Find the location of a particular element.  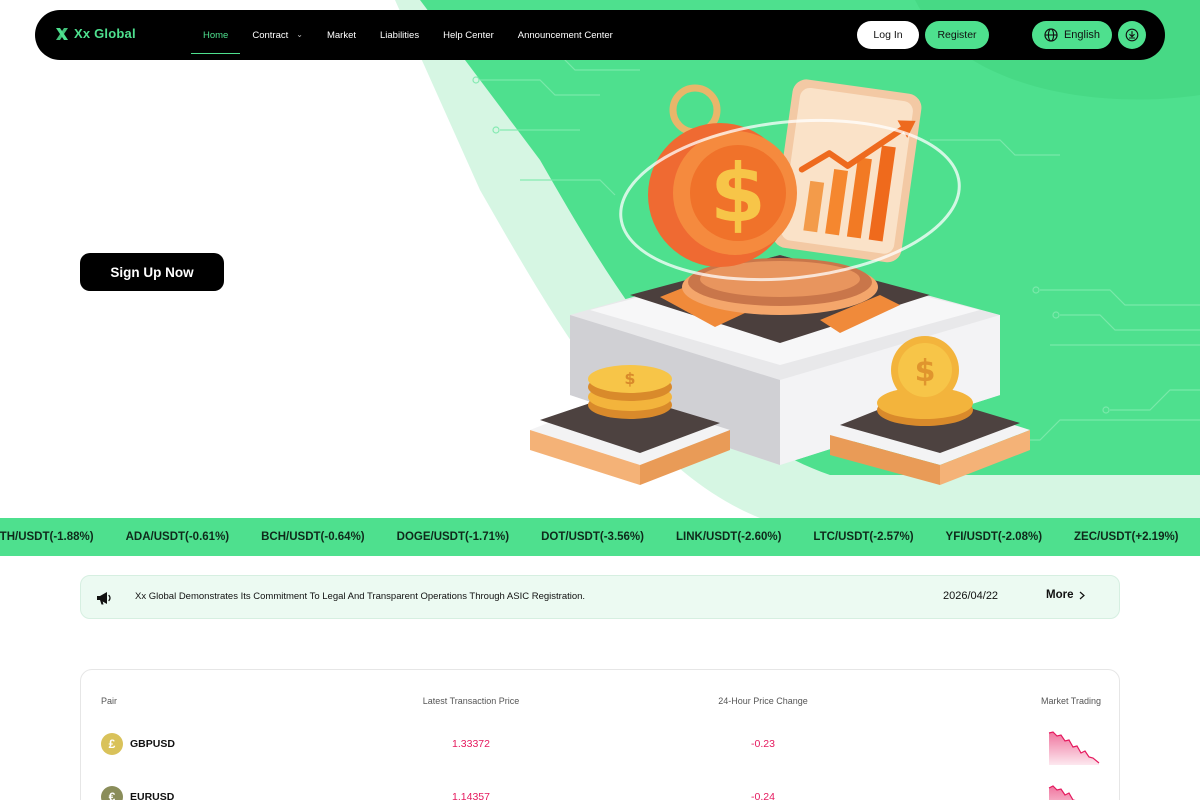

ticker-item: ZEC/USDT(+2.19%) is located at coordinates (1126, 537).